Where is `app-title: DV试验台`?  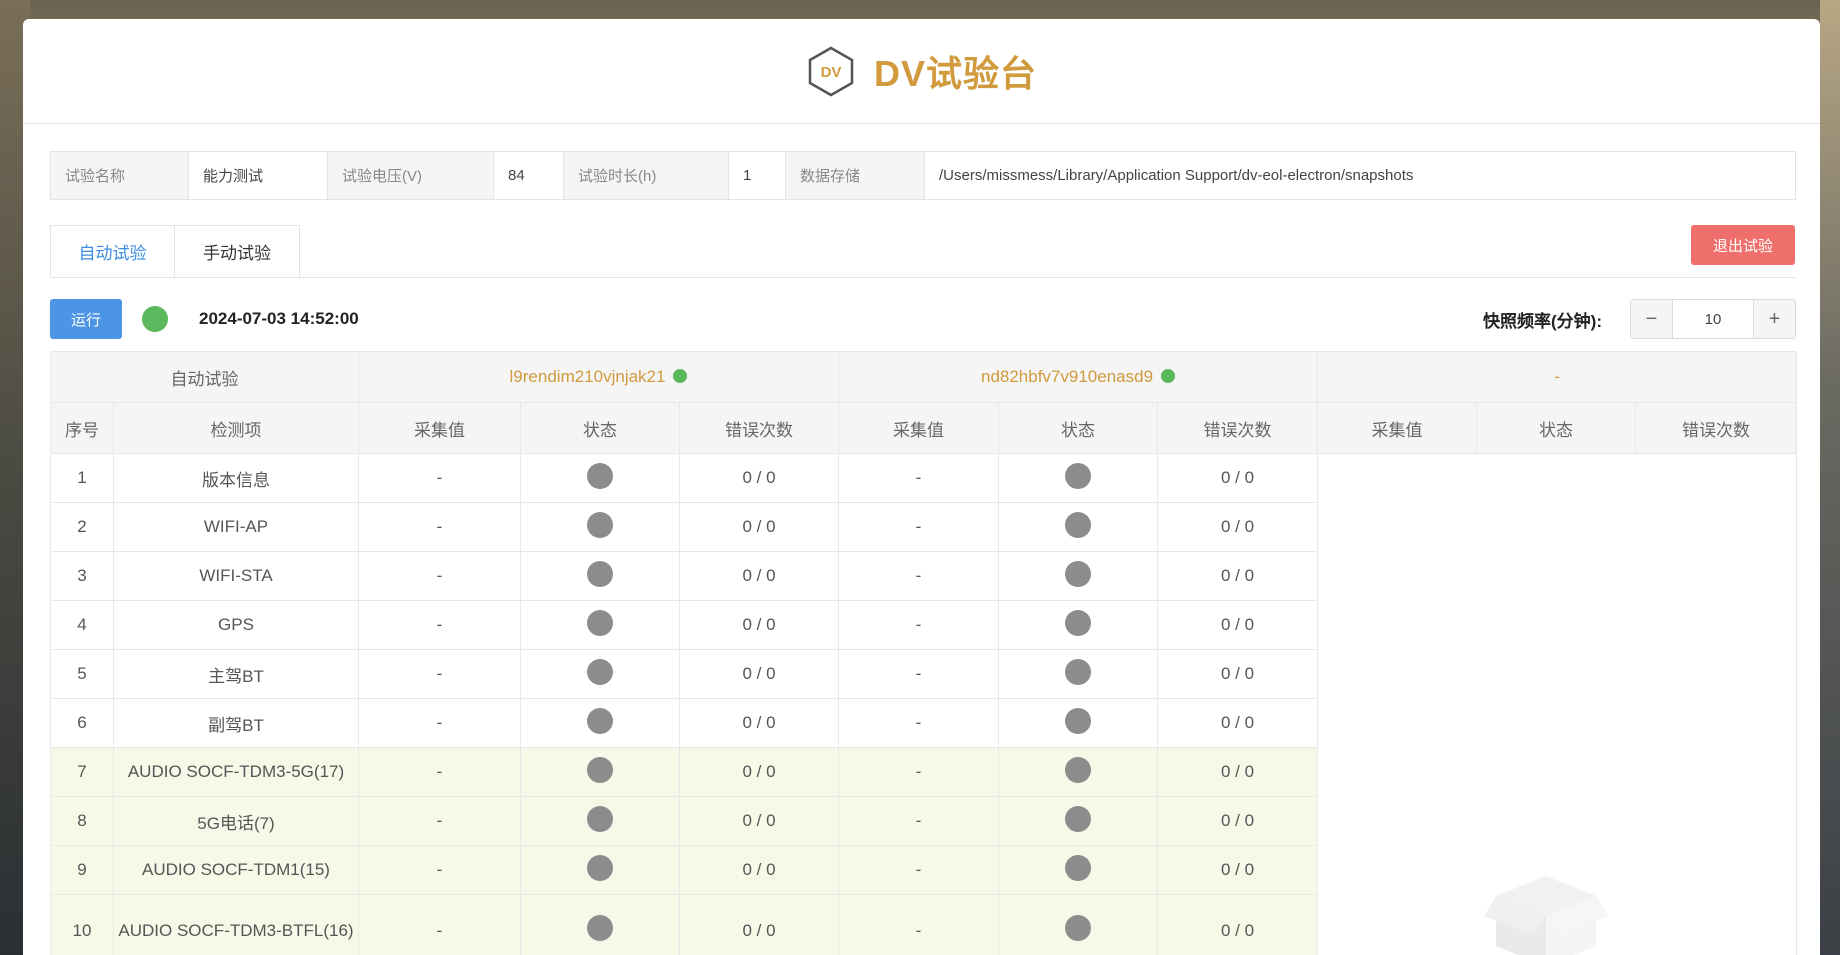 app-title: DV试验台 is located at coordinates (955, 73).